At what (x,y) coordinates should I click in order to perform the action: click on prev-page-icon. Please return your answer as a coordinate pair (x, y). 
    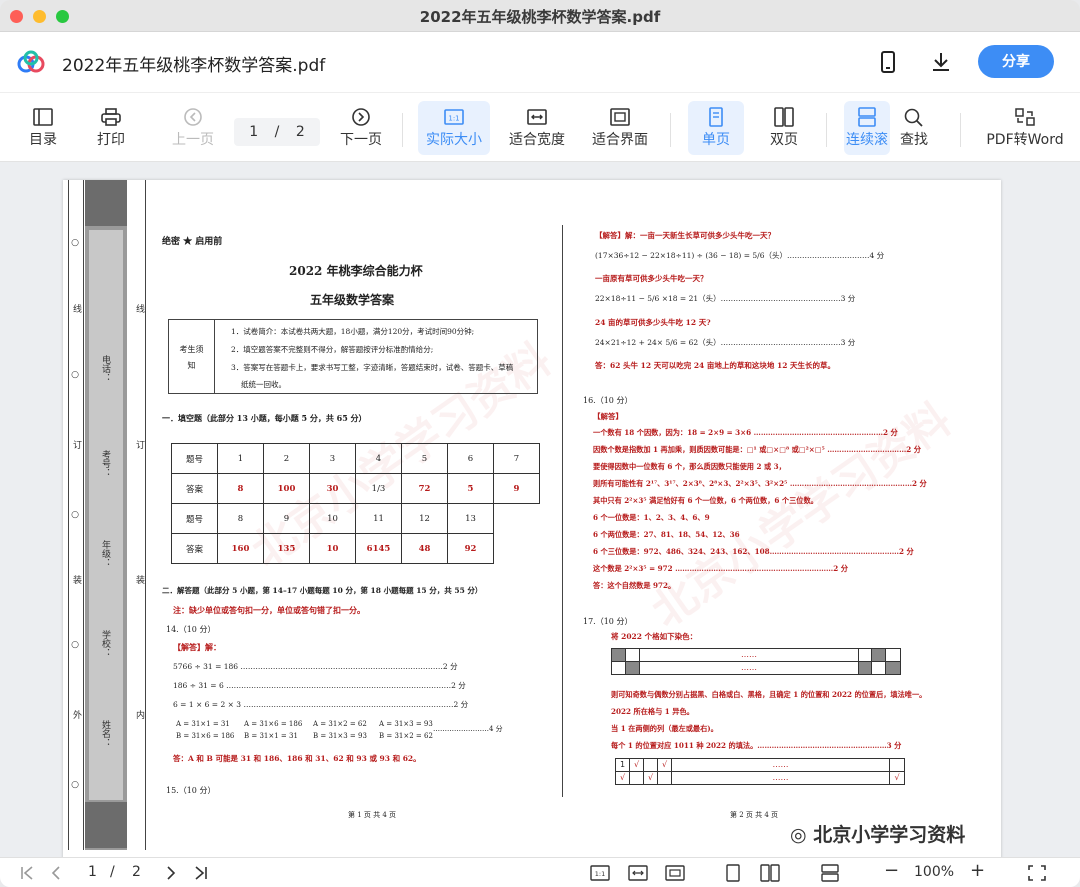
    Looking at the image, I should click on (56, 873).